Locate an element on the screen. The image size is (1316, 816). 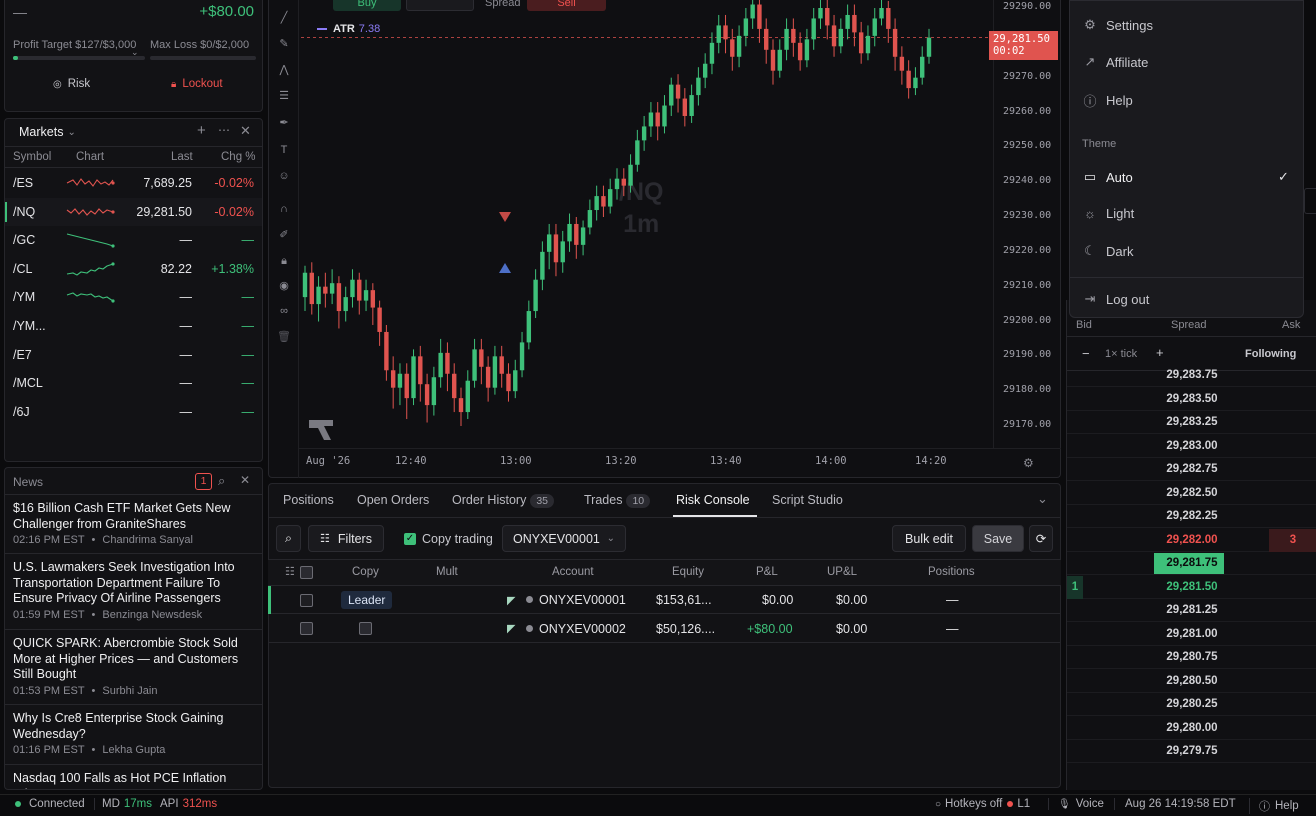
save-button: Save is located at coordinates (998, 538).